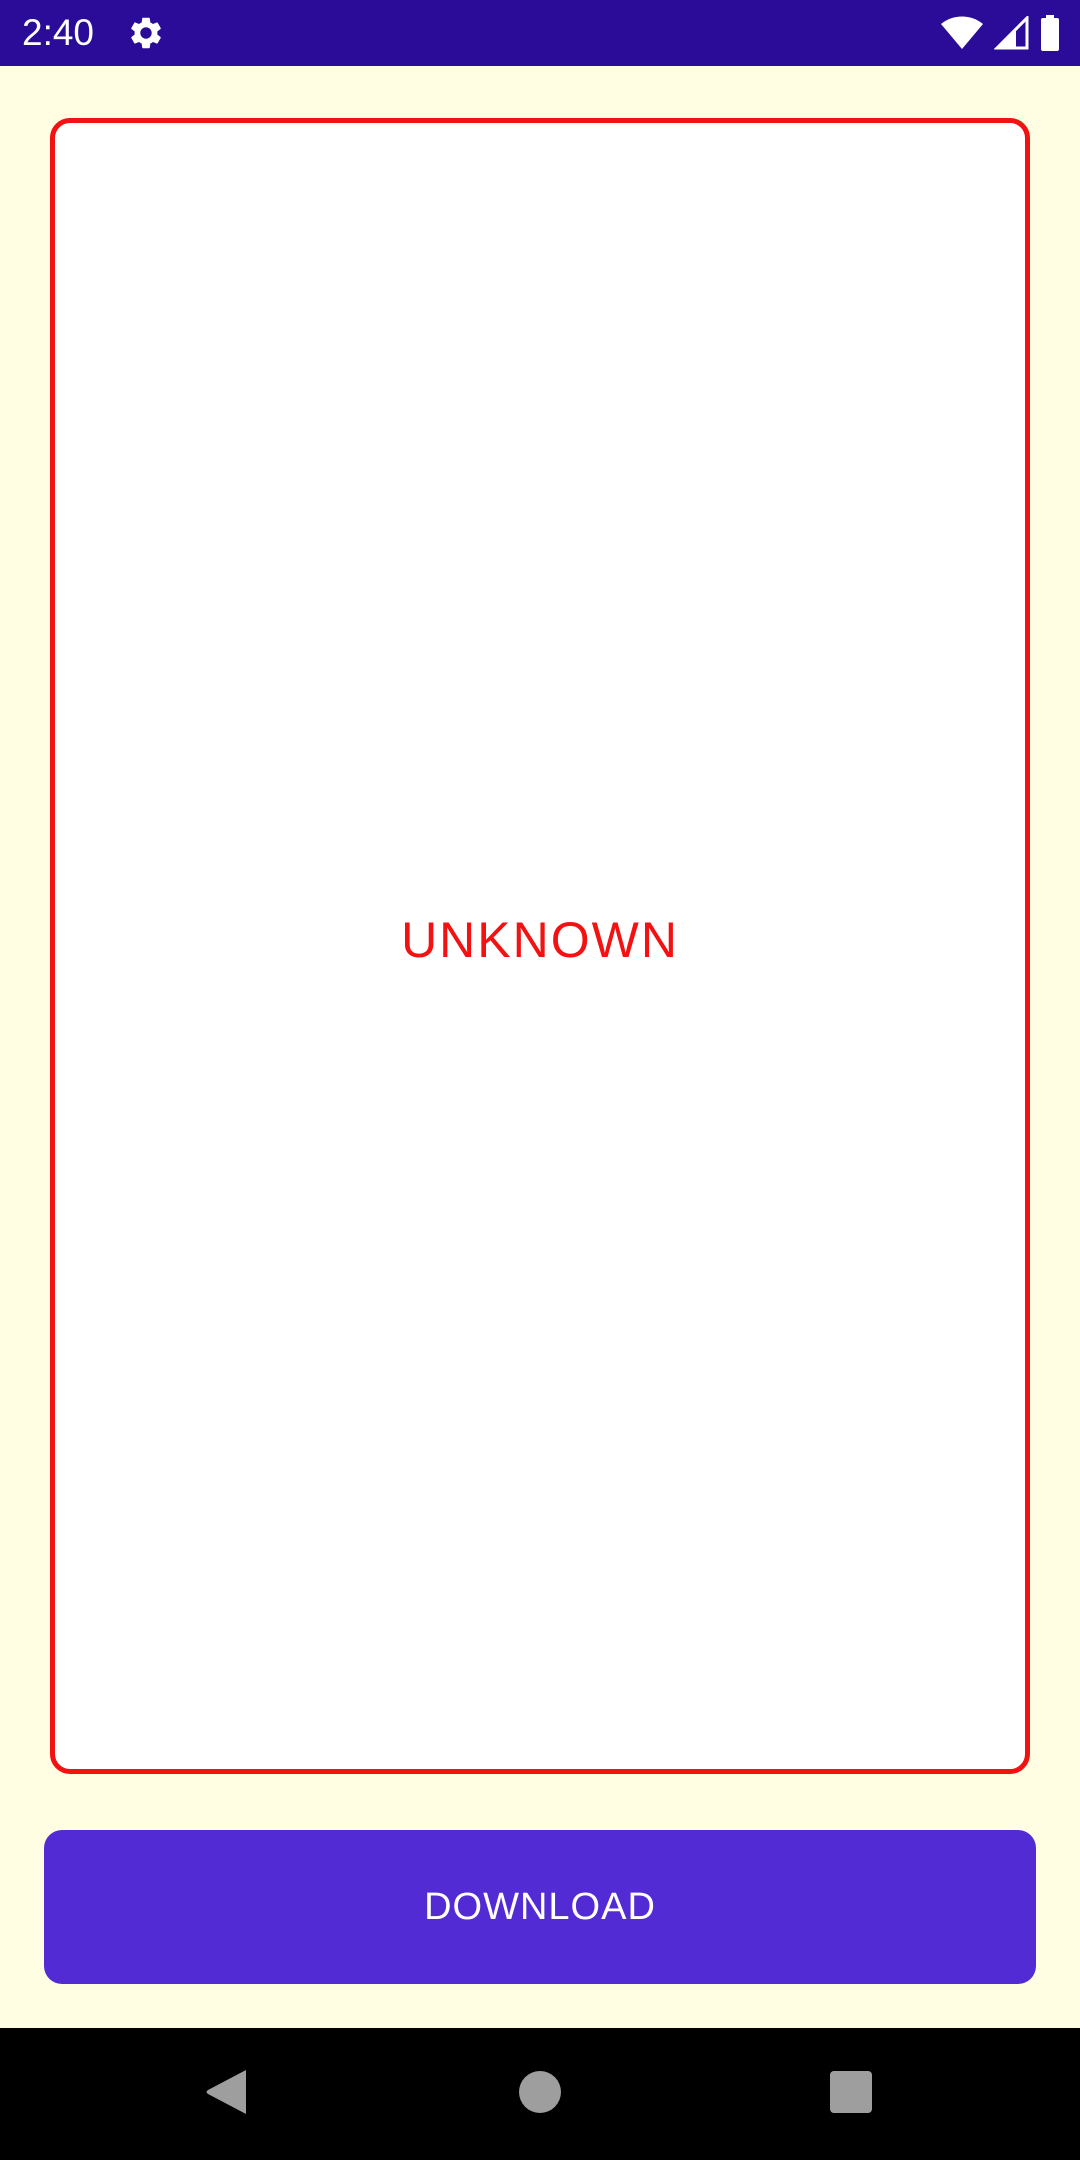 This screenshot has width=1080, height=2160. Describe the element at coordinates (1050, 33) in the screenshot. I see `battery-icon` at that location.